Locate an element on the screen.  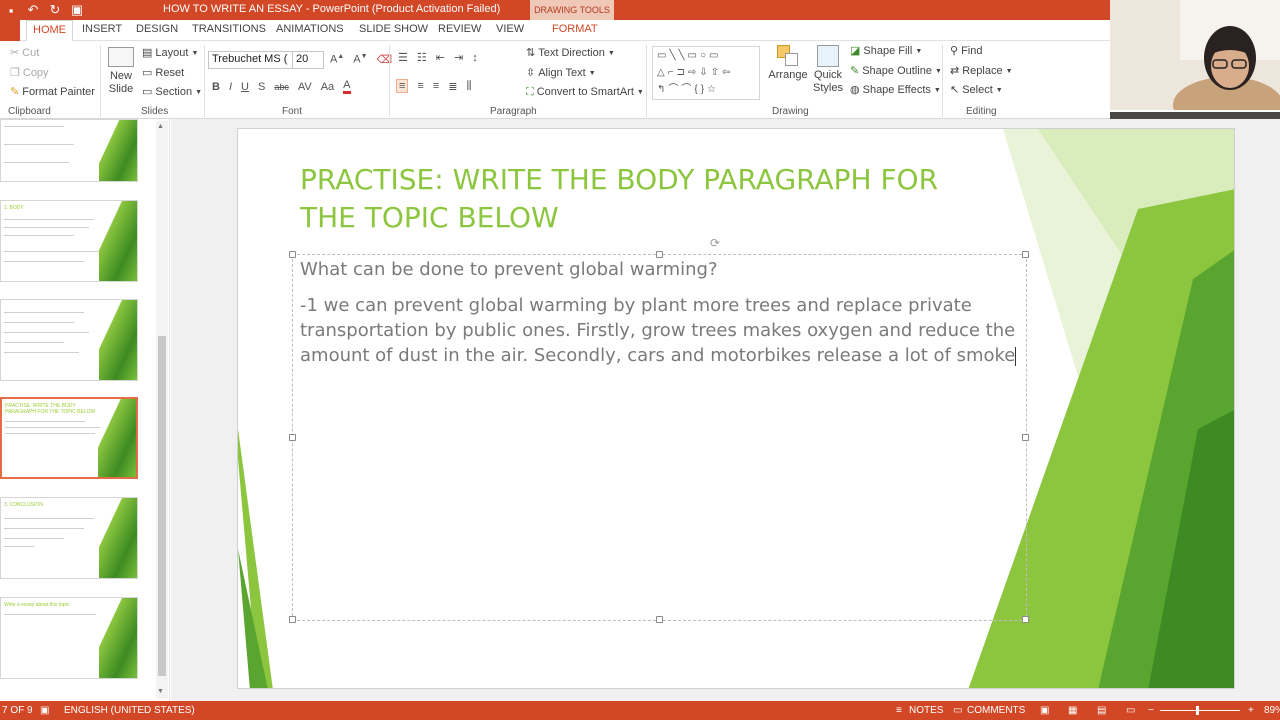
text-direction-button: ⇅ Text Direction ▼ is located at coordinates (570, 53).